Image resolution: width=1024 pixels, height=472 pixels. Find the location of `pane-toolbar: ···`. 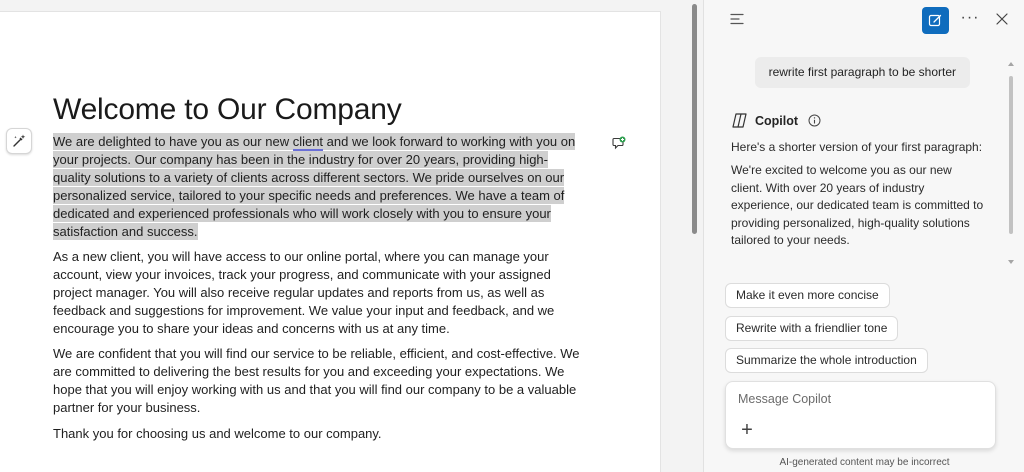

pane-toolbar: ··· is located at coordinates (864, 20).